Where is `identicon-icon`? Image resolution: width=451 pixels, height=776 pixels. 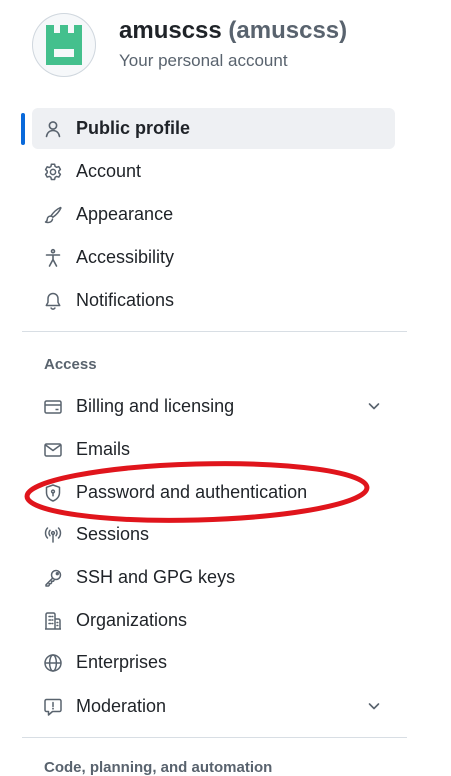 identicon-icon is located at coordinates (64, 45).